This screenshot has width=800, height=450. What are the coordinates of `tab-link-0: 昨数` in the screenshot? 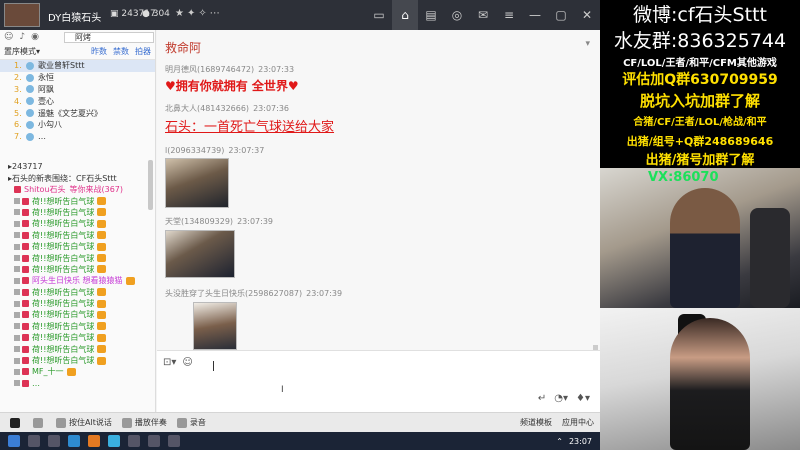 It's located at (99, 51).